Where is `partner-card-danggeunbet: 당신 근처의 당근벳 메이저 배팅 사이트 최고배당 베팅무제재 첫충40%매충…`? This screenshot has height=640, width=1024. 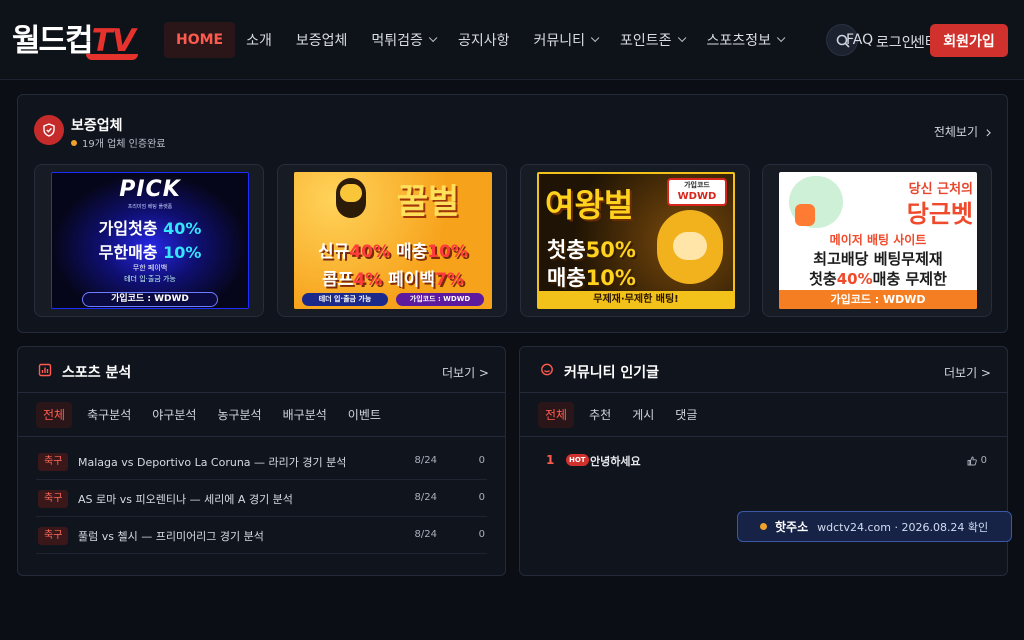
partner-card-danggeunbet: 당신 근처의 당근벳 메이저 배팅 사이트 최고배당 베팅무제재 첫충40%매충… is located at coordinates (877, 240).